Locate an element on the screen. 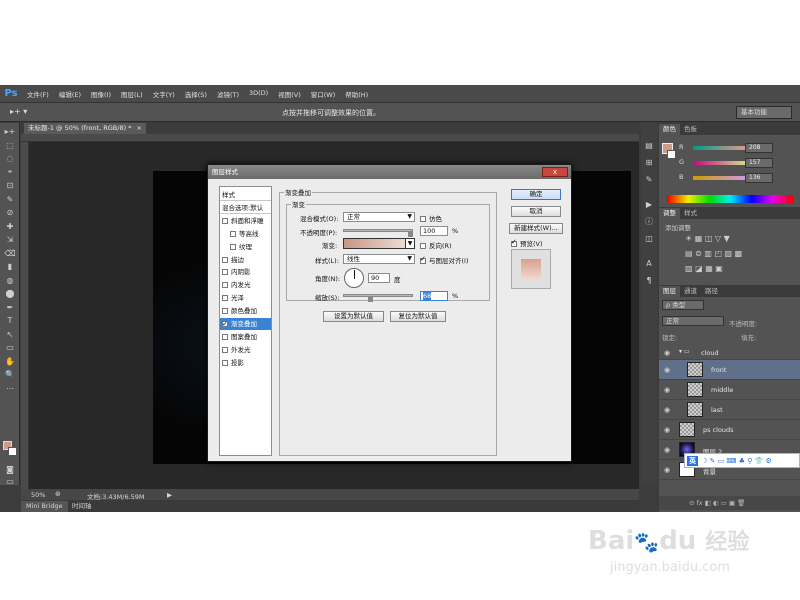  ime-mode: 英 is located at coordinates (692, 460).